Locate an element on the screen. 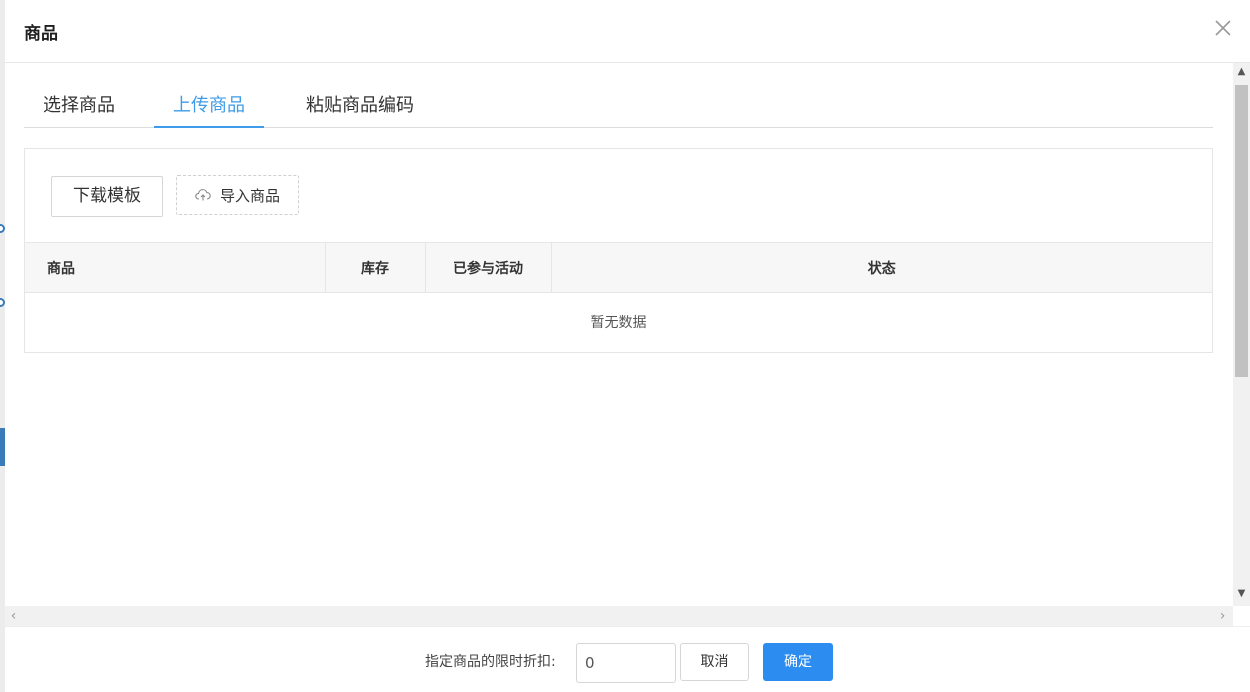 This screenshot has height=692, width=1250. dialog-title: 商品 is located at coordinates (41, 34).